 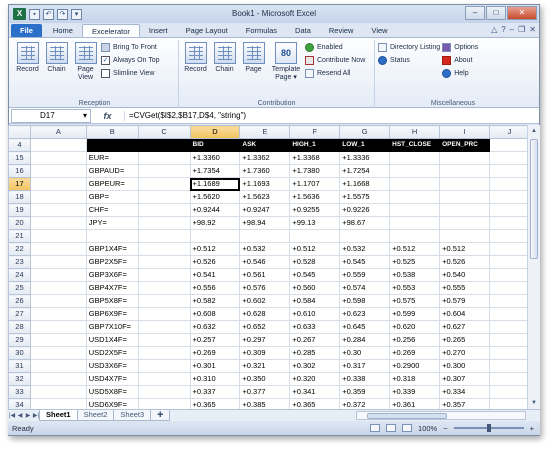 I want to click on title-bar: X ▪ ↶ ↷ ▾ Book1 - Microsoft Excel – □ ✕, so click(x=274, y=14).